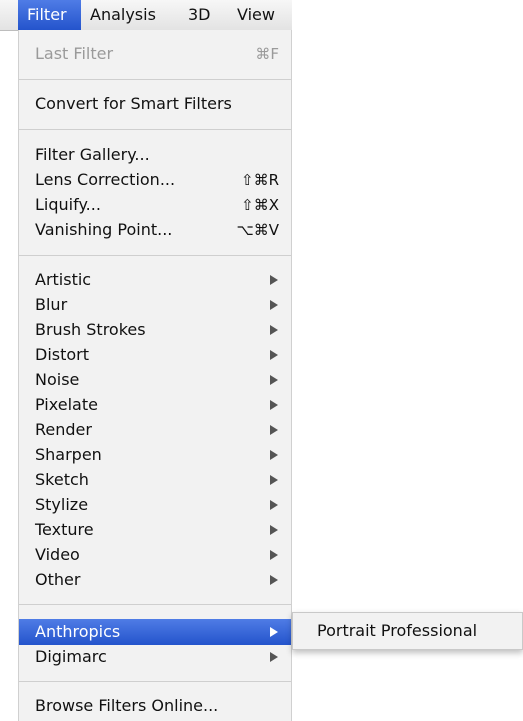 The image size is (523, 721). I want to click on menu-bar: Filter Analysis 3D View, so click(146, 15).